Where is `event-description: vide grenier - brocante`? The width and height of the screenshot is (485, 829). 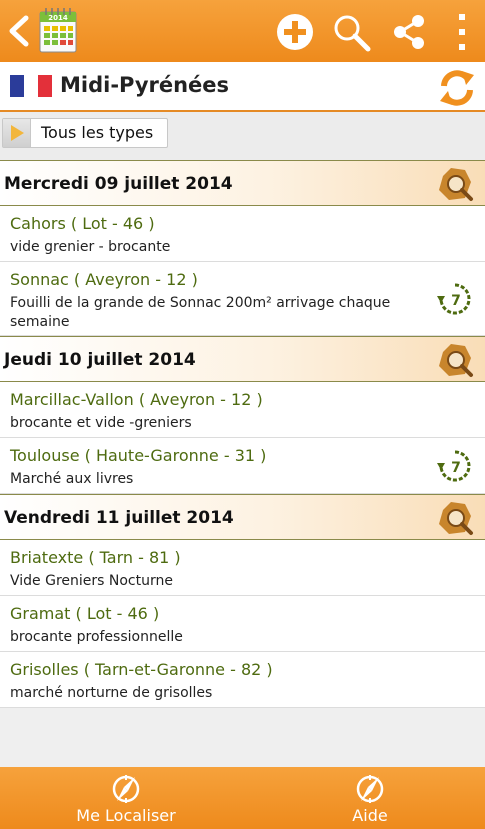
event-description: vide grenier - brocante is located at coordinates (90, 247).